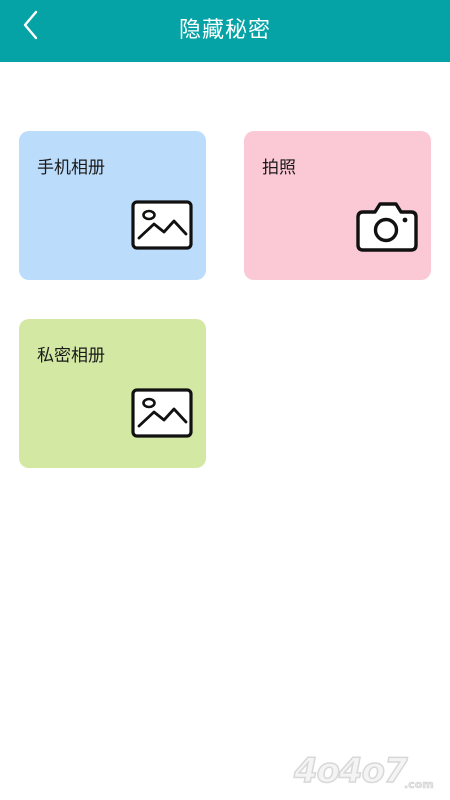  I want to click on take-photo-card: 拍照, so click(337, 205).